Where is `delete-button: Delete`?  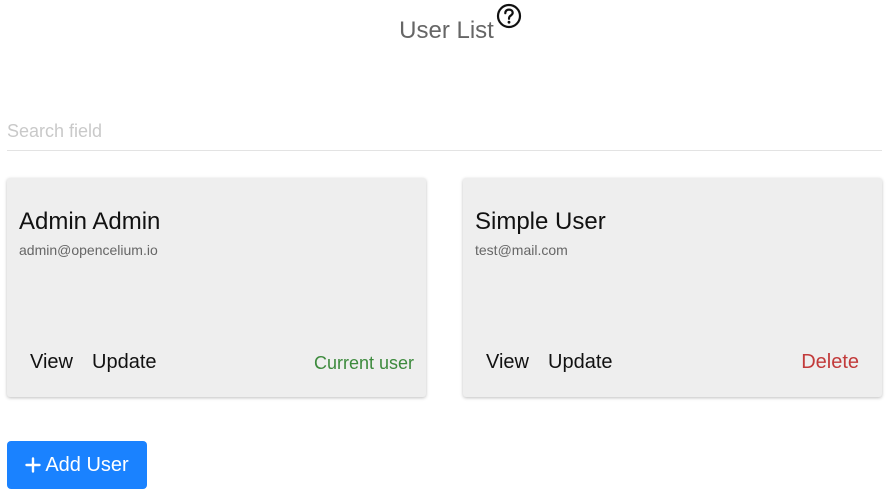
delete-button: Delete is located at coordinates (830, 362).